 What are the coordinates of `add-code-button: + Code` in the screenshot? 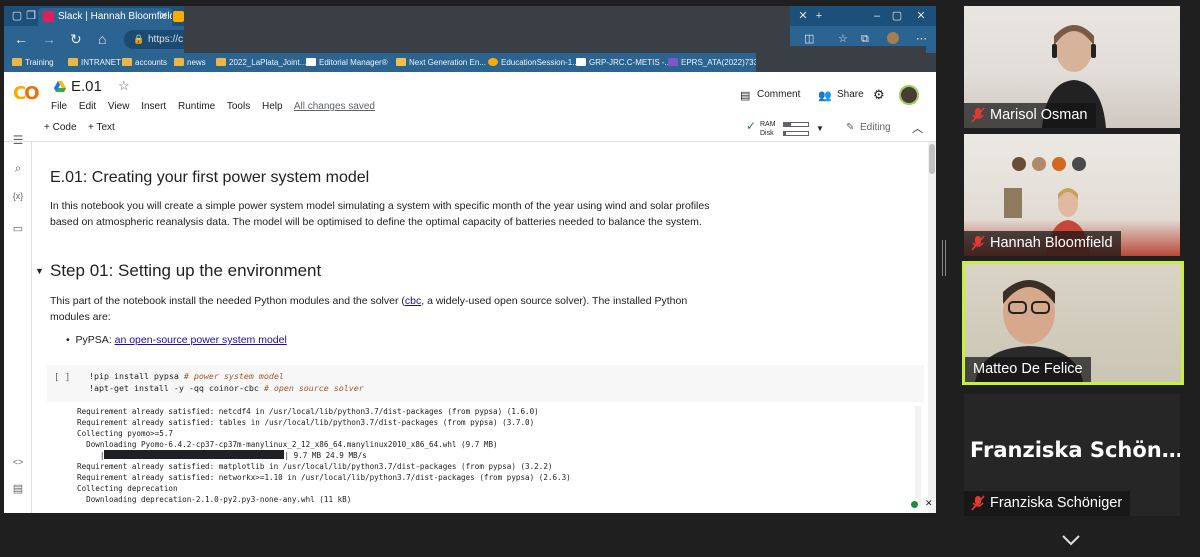 It's located at (60, 127).